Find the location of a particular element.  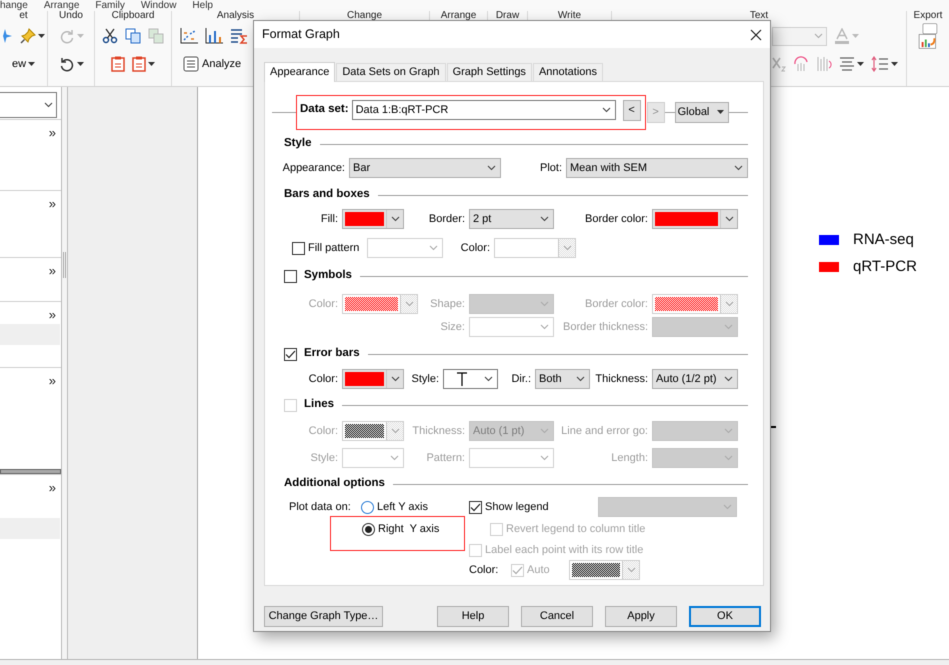

group-label: et is located at coordinates (23, 16).